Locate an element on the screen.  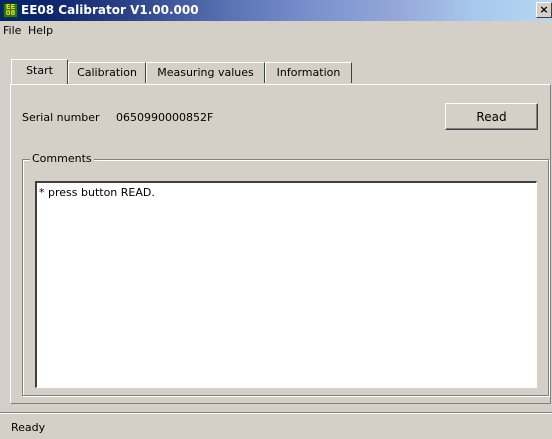
close-icon: × is located at coordinates (544, 9).